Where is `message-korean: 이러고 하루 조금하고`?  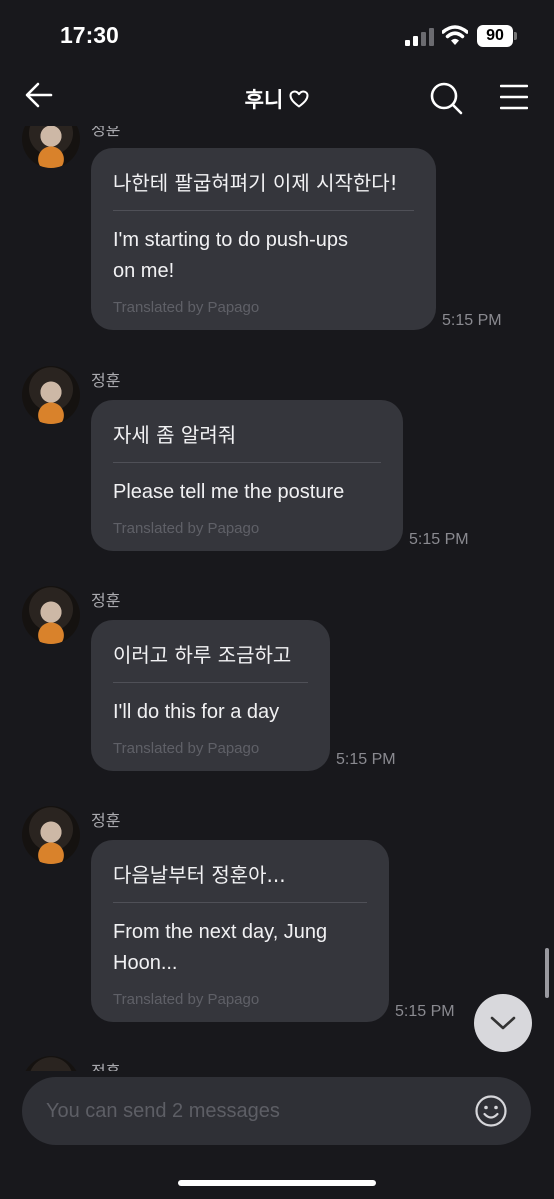 message-korean: 이러고 하루 조금하고 is located at coordinates (202, 655).